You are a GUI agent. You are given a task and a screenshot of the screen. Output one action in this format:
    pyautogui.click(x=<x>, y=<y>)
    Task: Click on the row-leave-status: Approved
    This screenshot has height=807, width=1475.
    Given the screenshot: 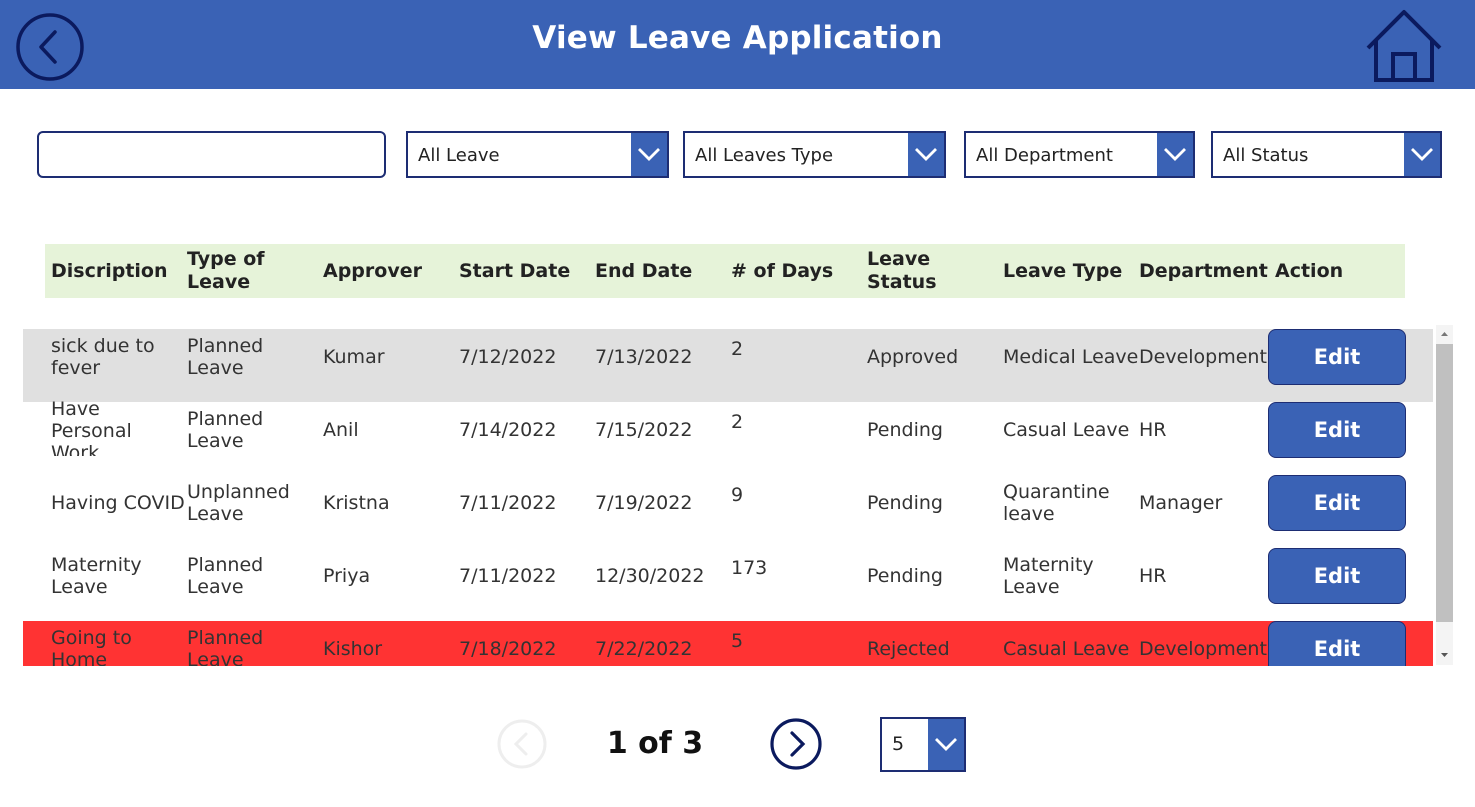 What is the action you would take?
    pyautogui.click(x=913, y=357)
    